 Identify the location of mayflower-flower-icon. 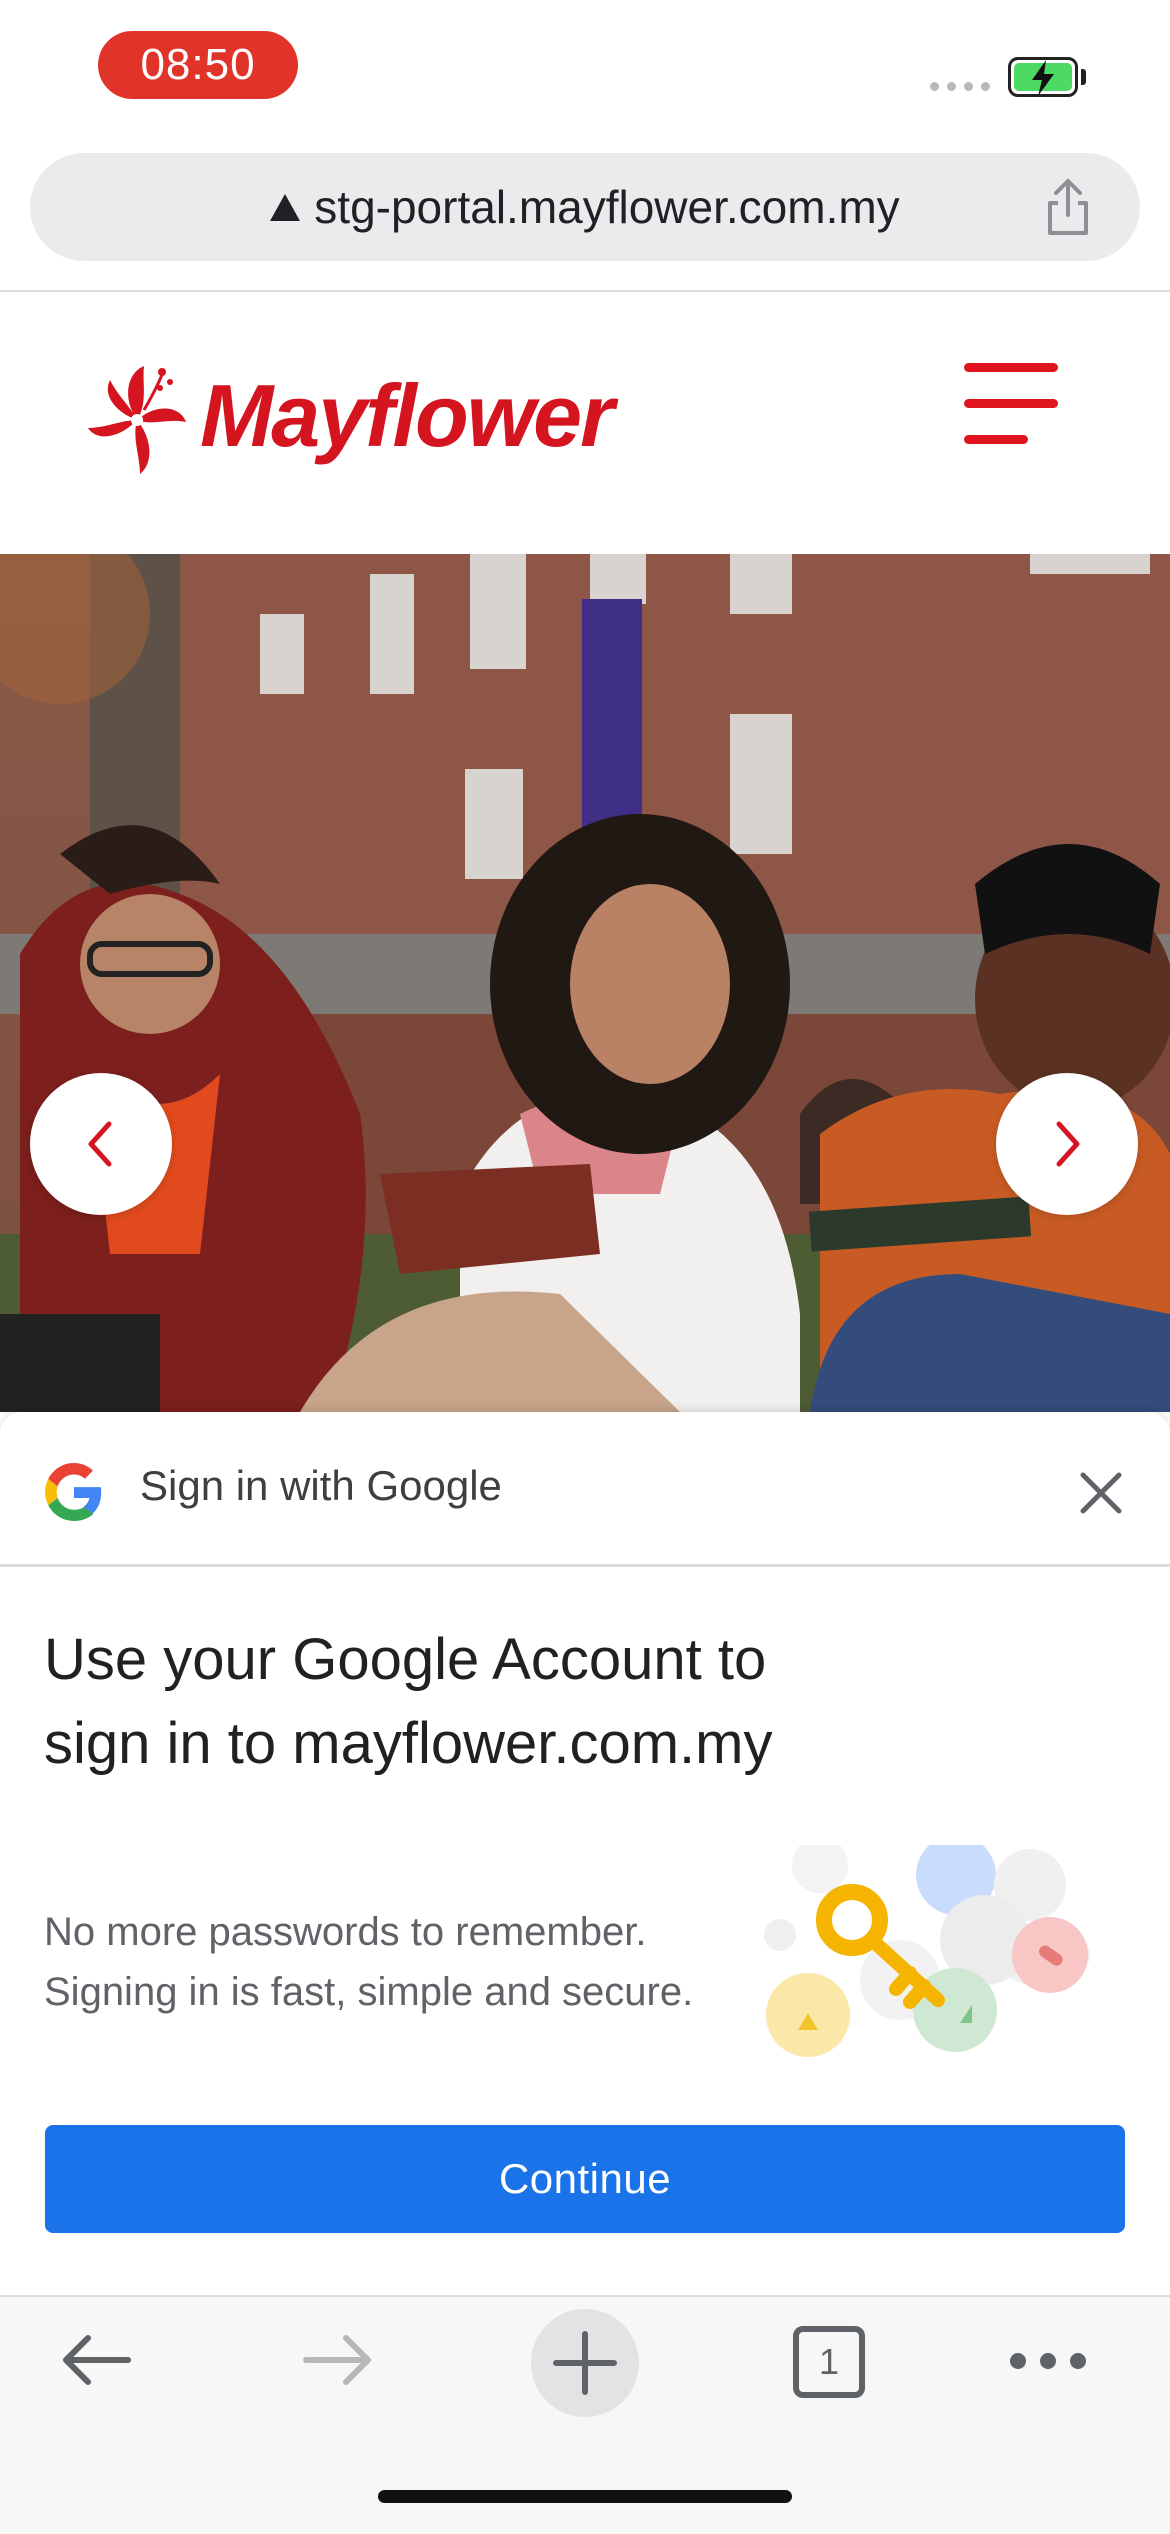
(137, 420).